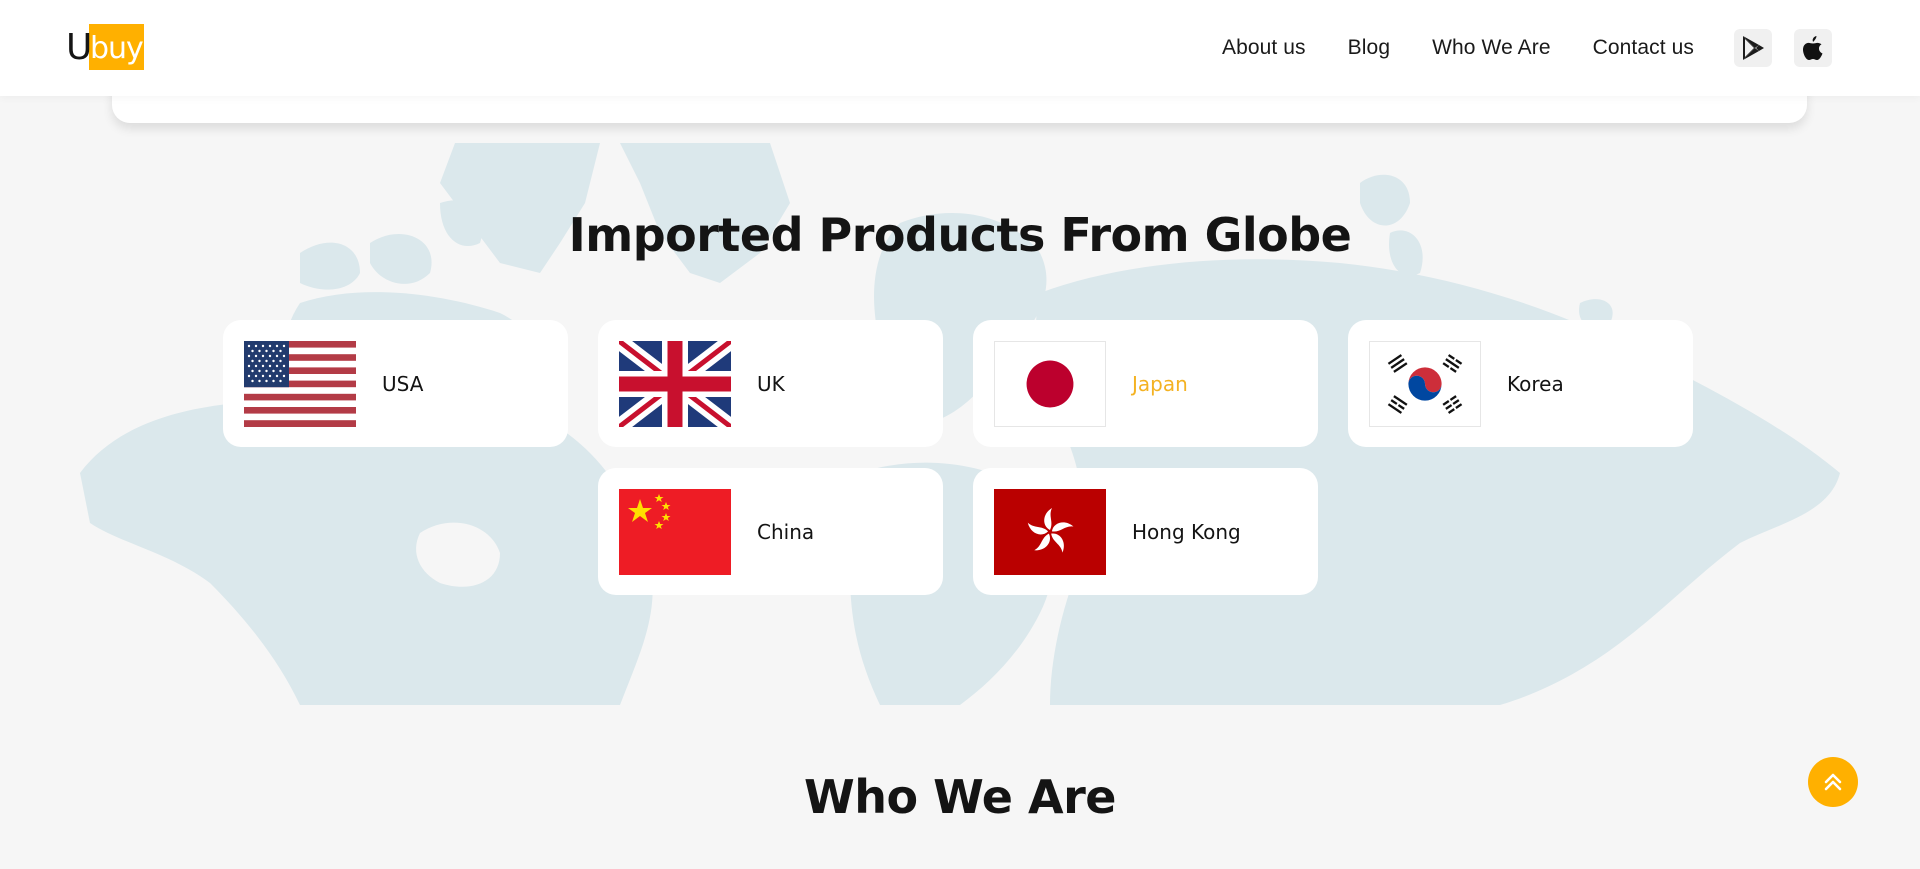 Image resolution: width=1920 pixels, height=869 pixels. I want to click on hong-kong-flag-icon, so click(1050, 531).